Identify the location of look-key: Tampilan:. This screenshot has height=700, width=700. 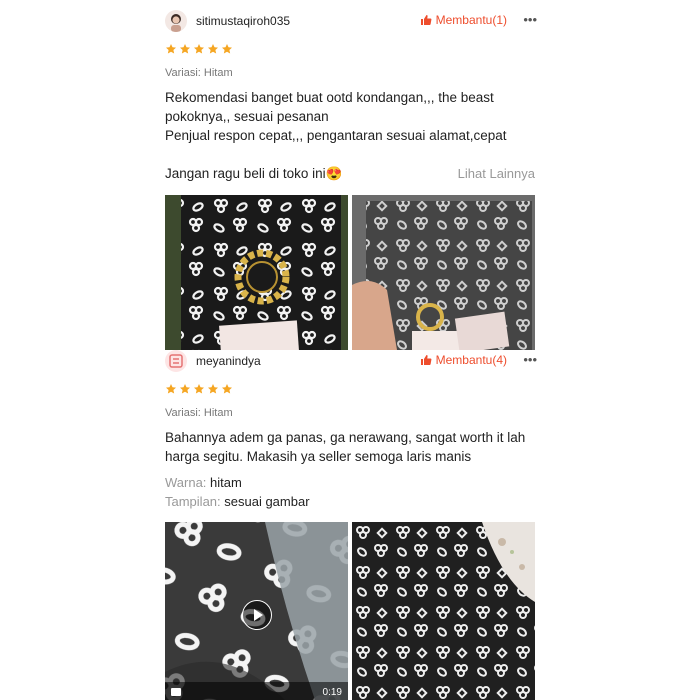
(193, 501).